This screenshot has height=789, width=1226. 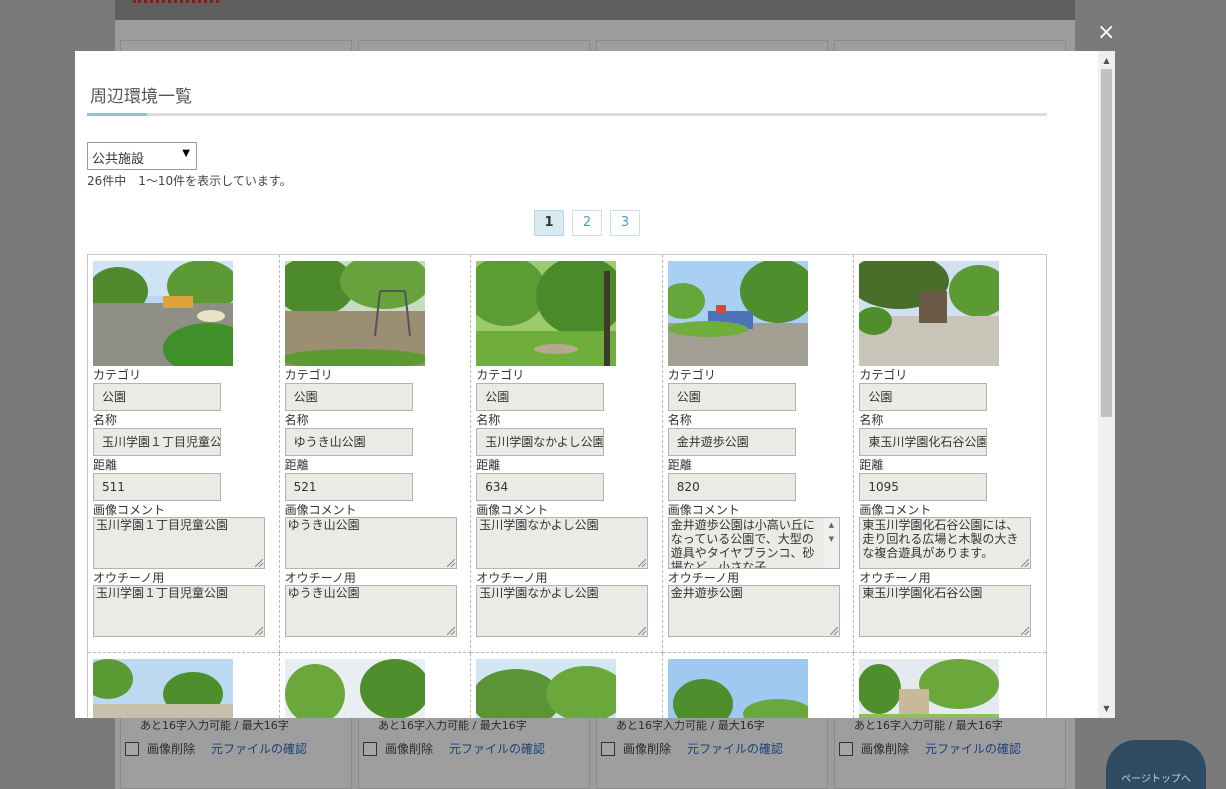 What do you see at coordinates (731, 442) in the screenshot?
I see `name-field: 金井遊歩公園` at bounding box center [731, 442].